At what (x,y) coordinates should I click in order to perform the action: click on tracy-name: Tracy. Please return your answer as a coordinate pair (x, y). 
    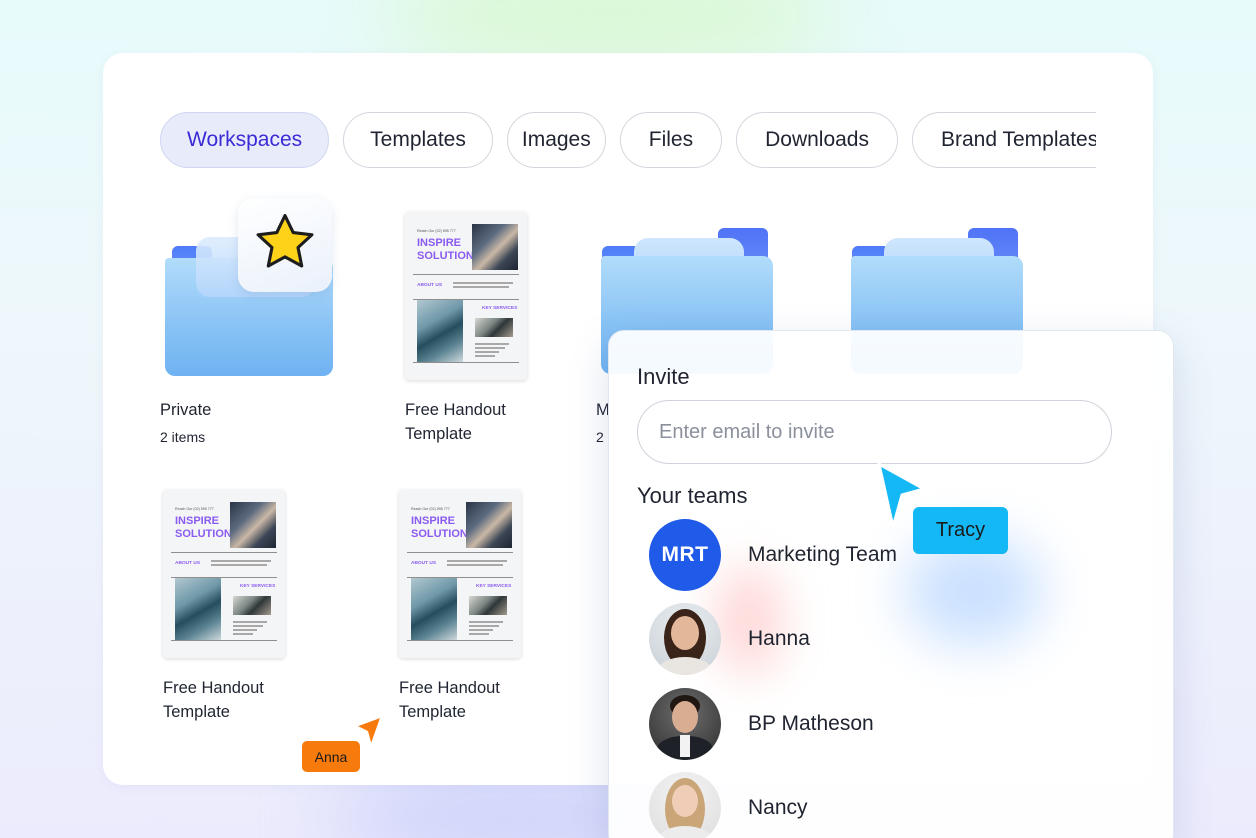
    Looking at the image, I should click on (960, 530).